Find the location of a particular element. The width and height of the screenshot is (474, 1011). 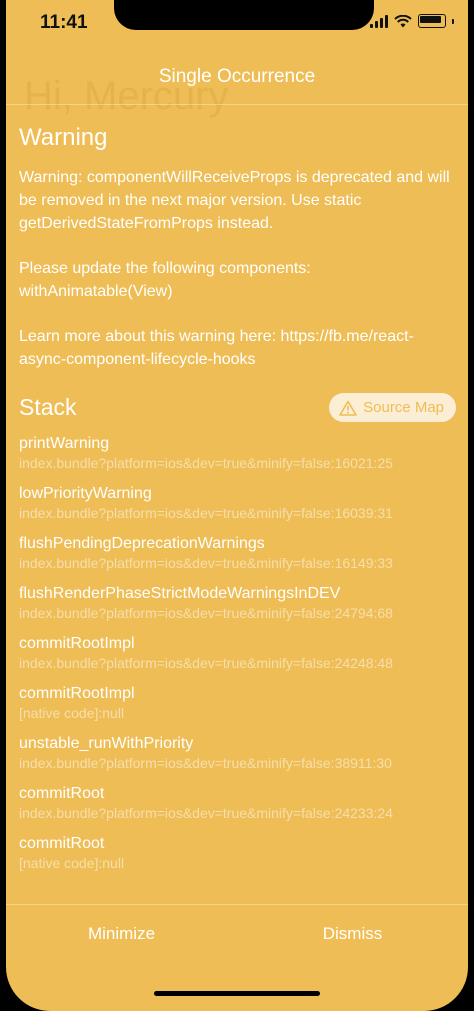

stack-frame: commitRootImpl [native code]:null is located at coordinates (238, 703).